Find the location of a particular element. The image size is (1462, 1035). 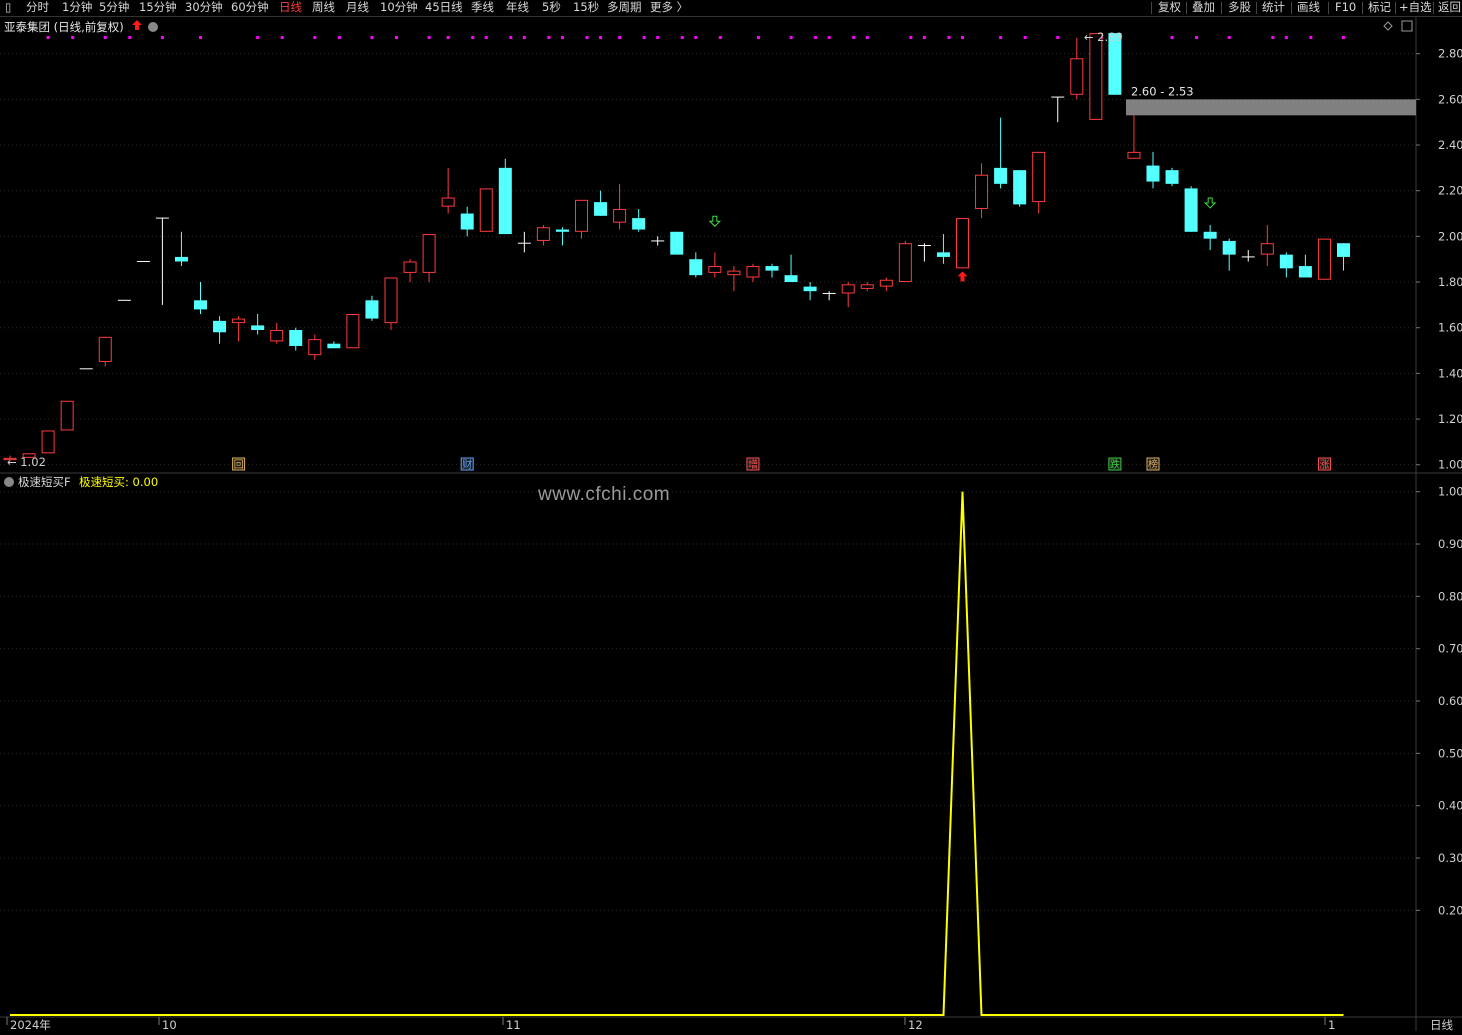

toolbar-button: 画线 is located at coordinates (1308, 8).